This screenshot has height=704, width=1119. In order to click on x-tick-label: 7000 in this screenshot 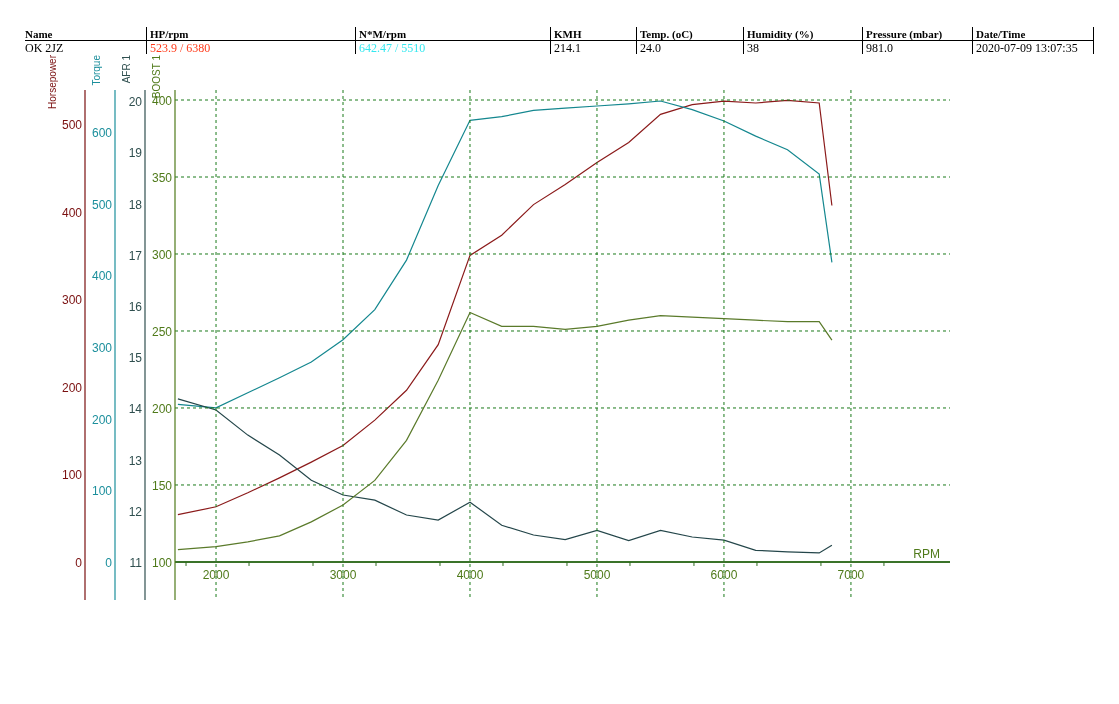, I will do `click(851, 575)`.